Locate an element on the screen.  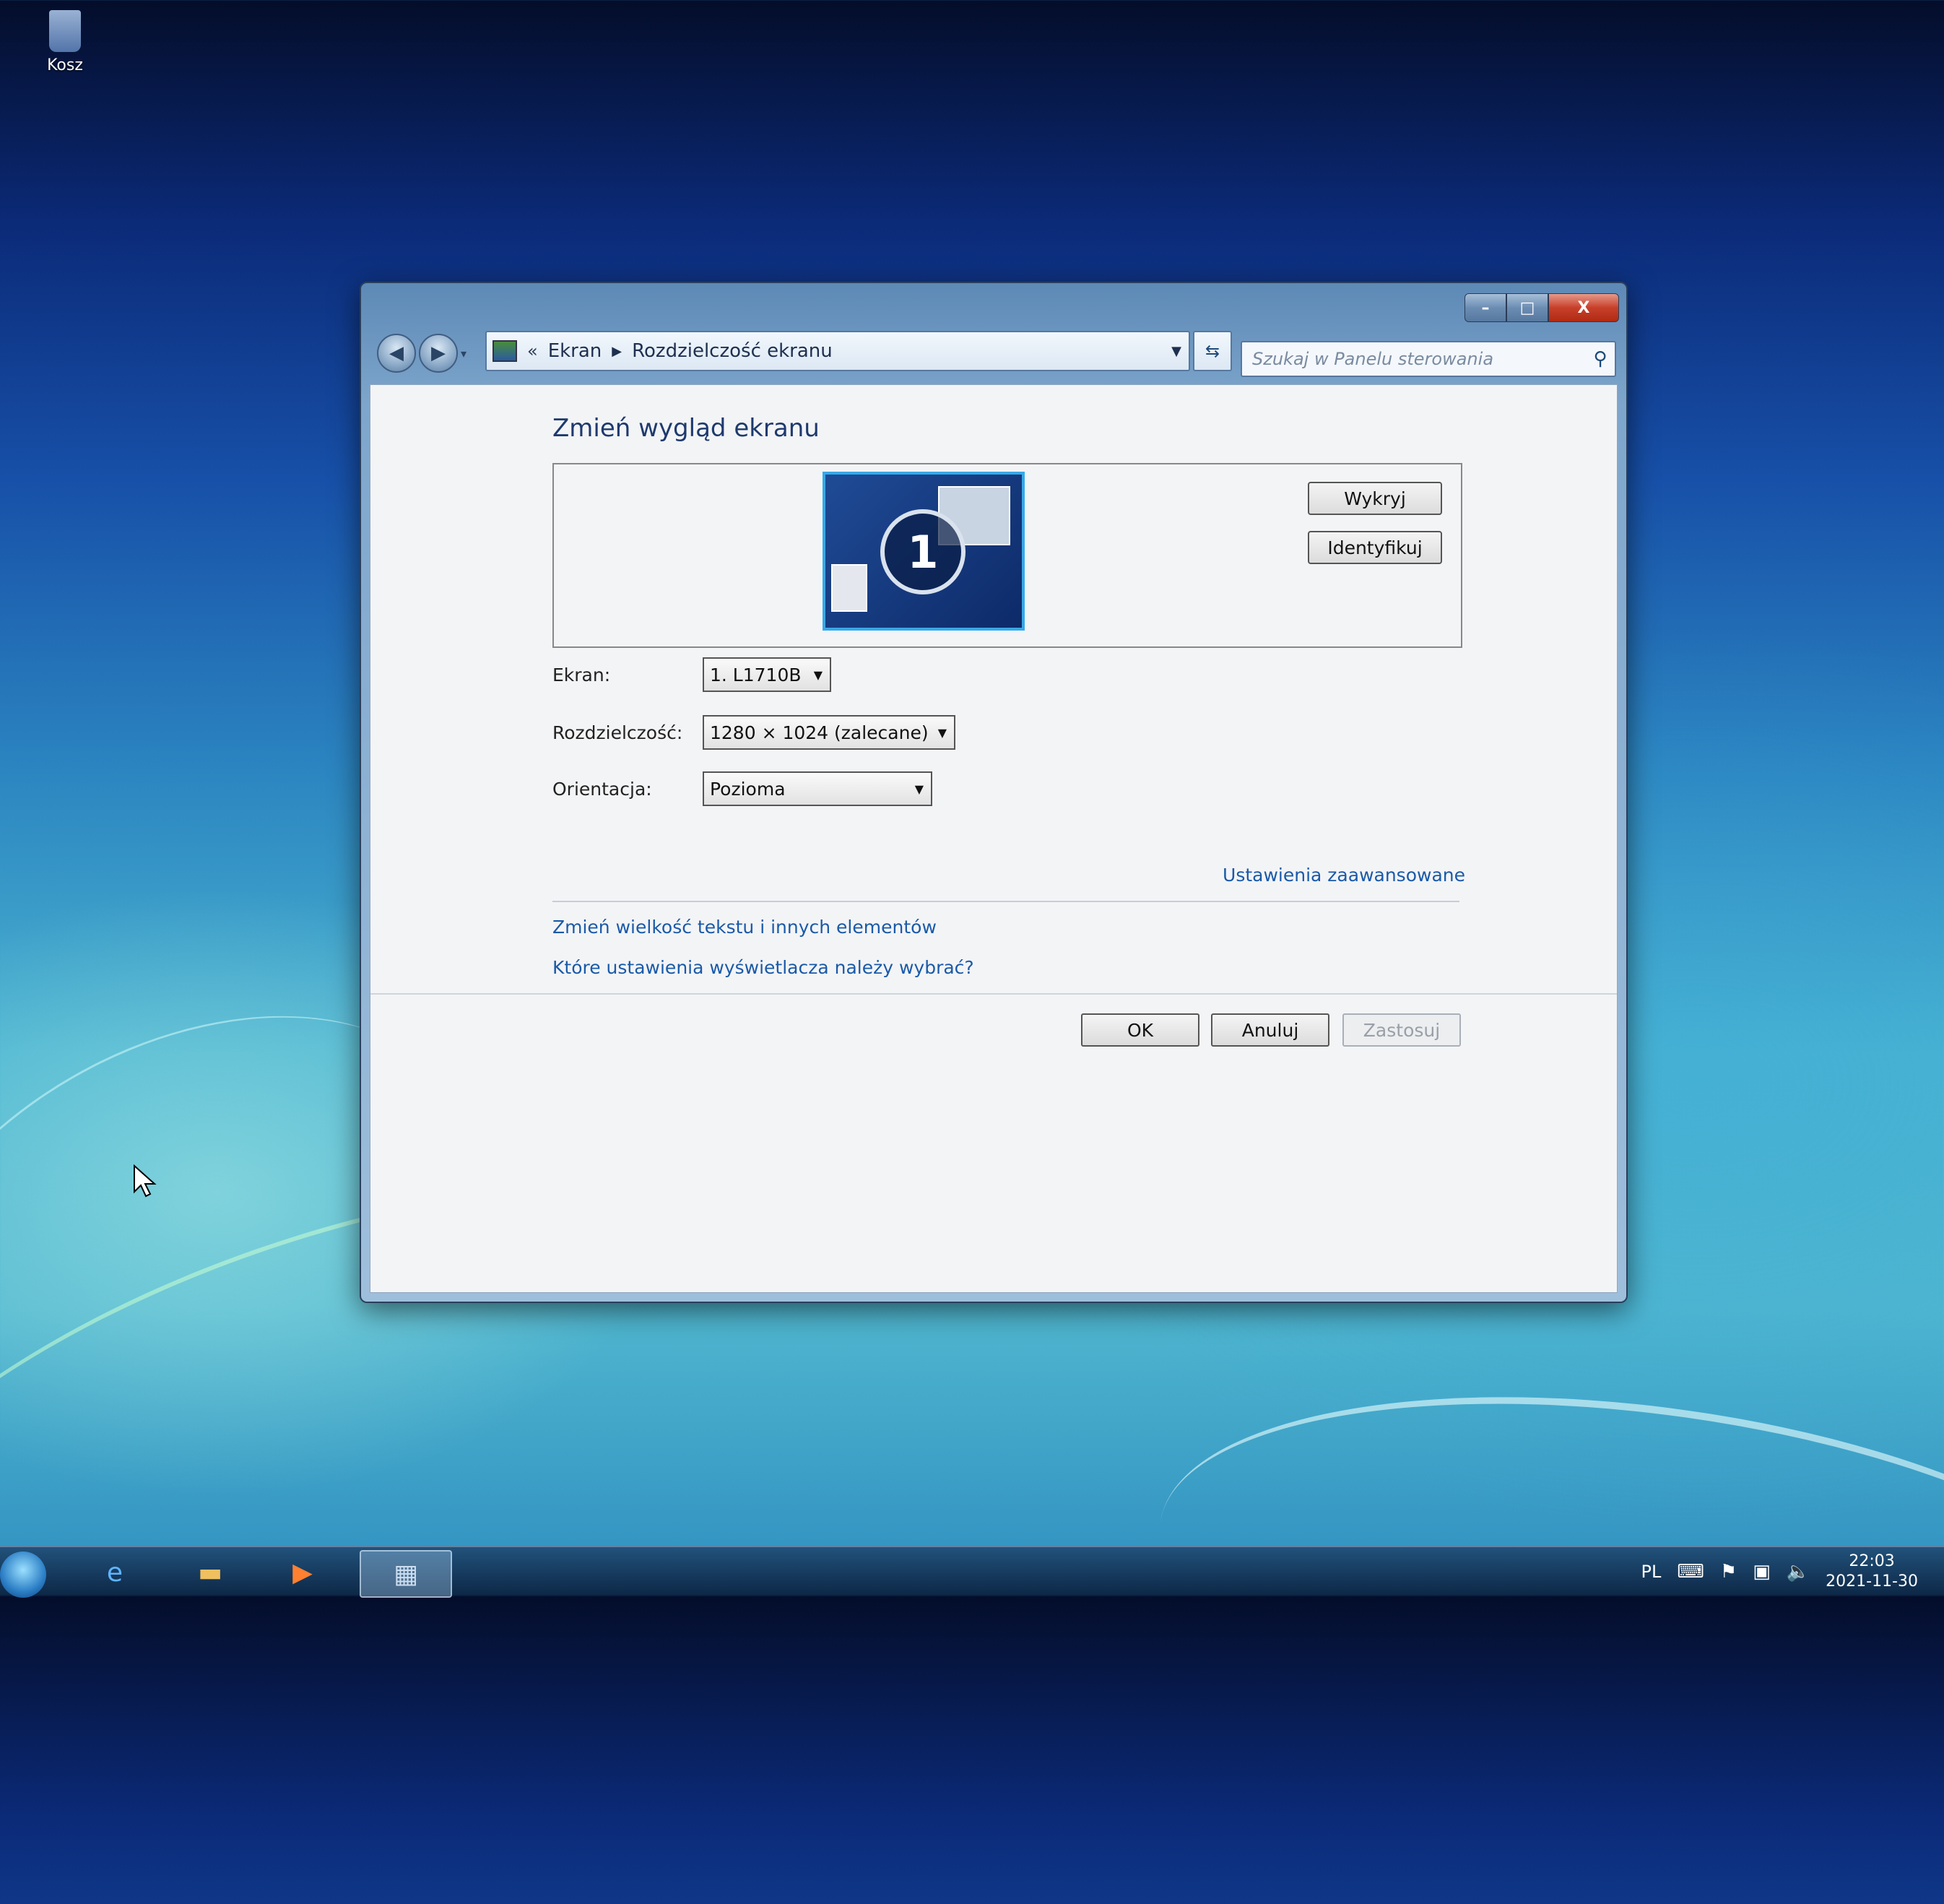
display-row: Ekran: 1. L1710B ▼ is located at coordinates (691, 675).